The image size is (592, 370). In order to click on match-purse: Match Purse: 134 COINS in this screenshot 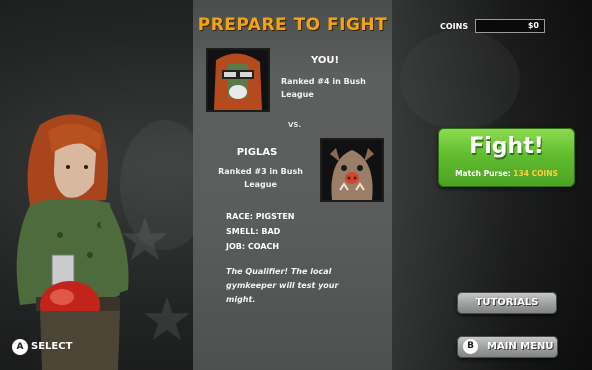, I will do `click(506, 173)`.